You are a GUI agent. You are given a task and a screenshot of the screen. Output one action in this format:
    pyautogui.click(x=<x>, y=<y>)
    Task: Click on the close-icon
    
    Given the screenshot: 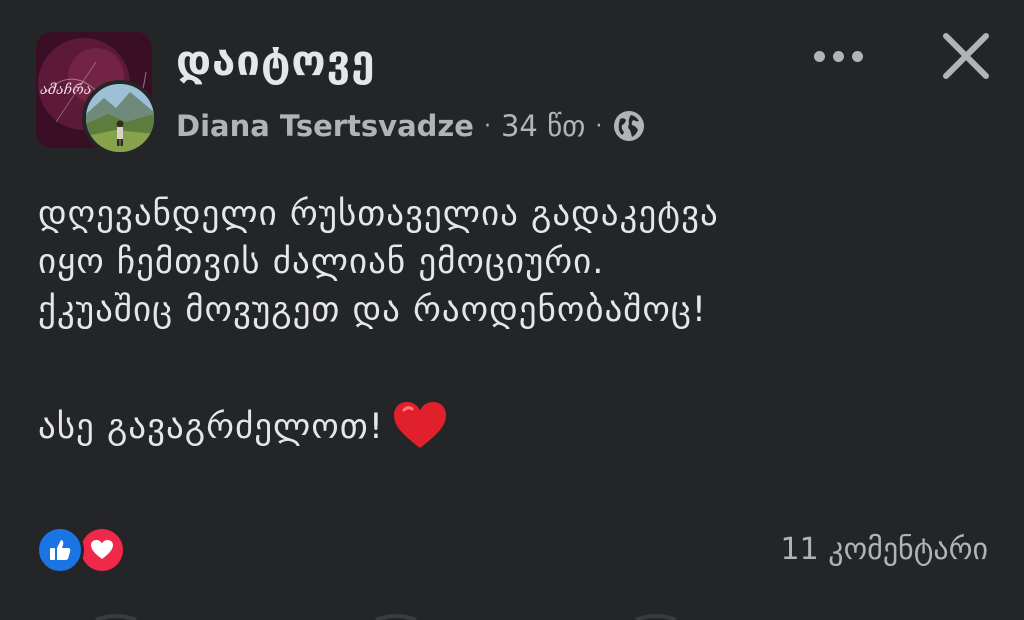 What is the action you would take?
    pyautogui.click(x=966, y=56)
    